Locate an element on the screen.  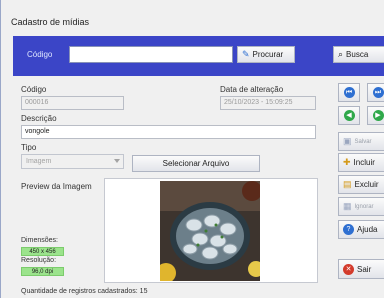
descricao-input: vongole is located at coordinates (168, 132).